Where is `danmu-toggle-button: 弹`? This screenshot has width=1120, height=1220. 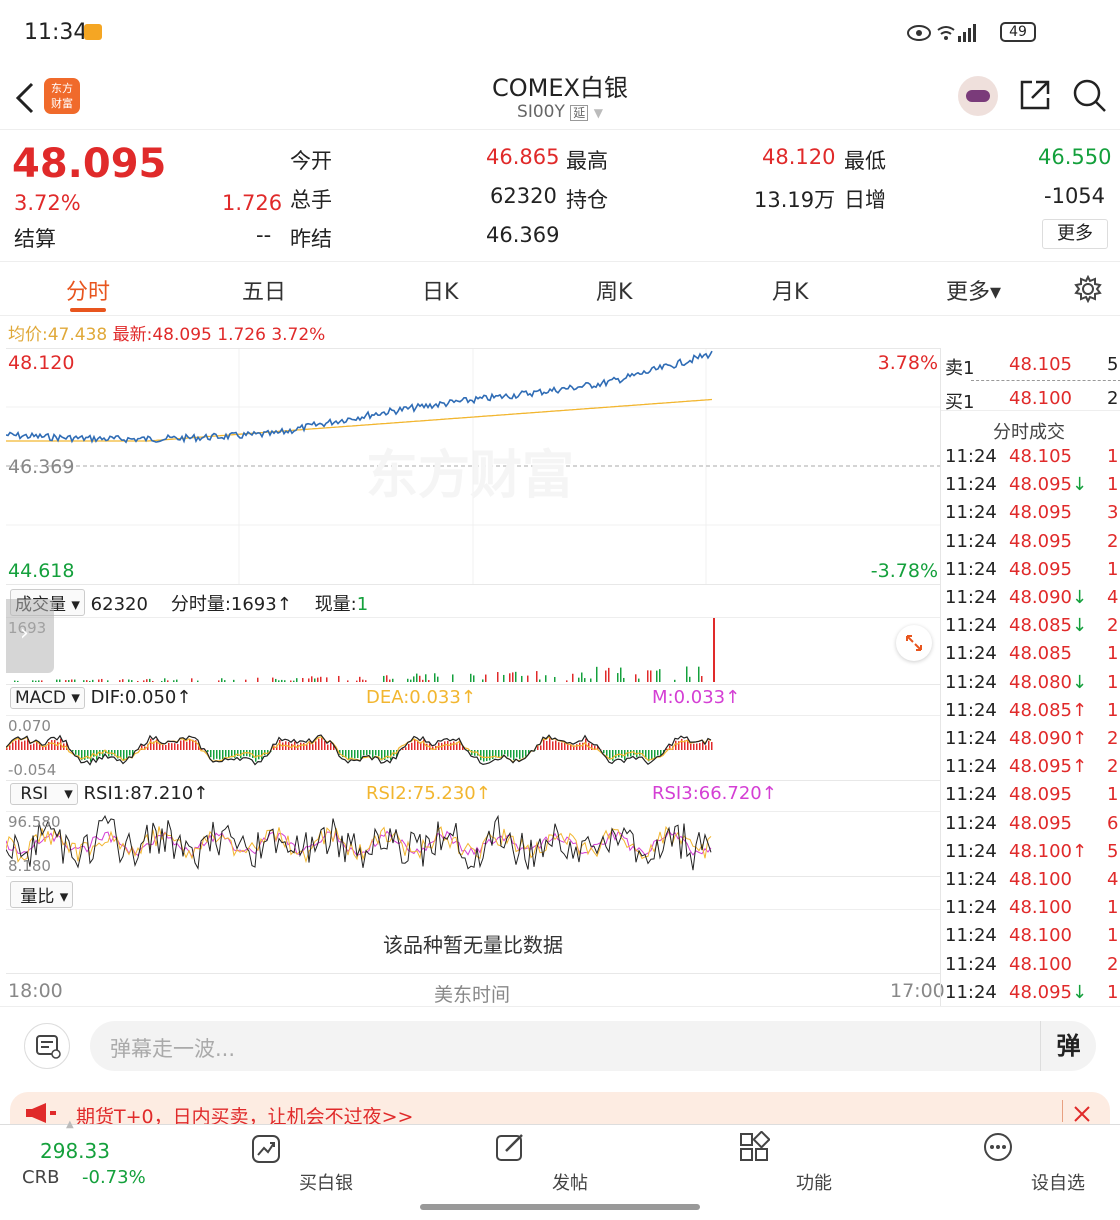 danmu-toggle-button: 弹 is located at coordinates (1068, 1046).